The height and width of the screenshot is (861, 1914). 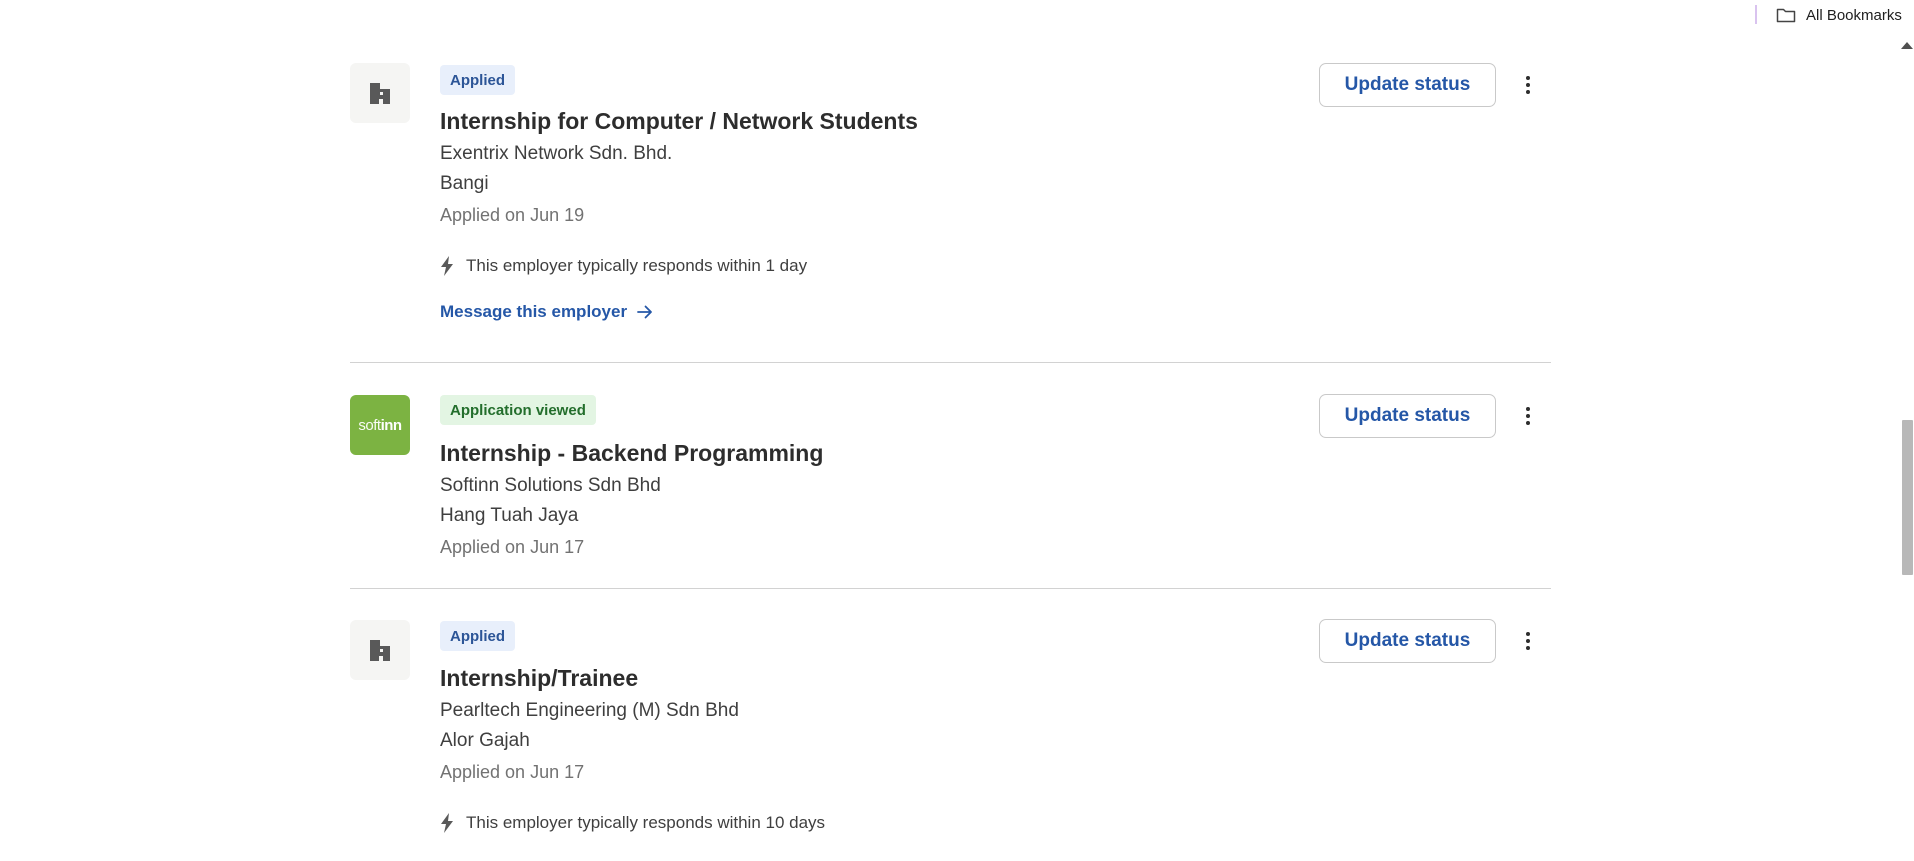 What do you see at coordinates (509, 515) in the screenshot?
I see `job-location: Hang Tuah Jaya` at bounding box center [509, 515].